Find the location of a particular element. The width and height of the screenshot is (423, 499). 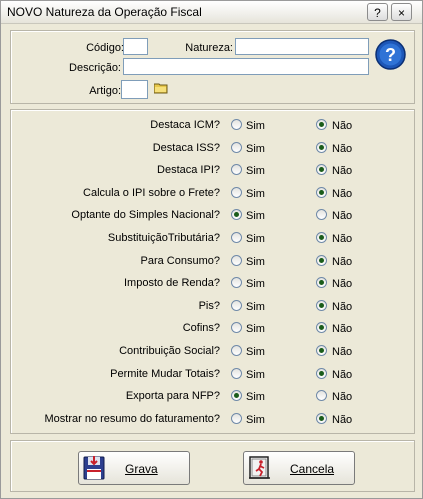

option-row: Pis? Sim Não is located at coordinates (211, 307).